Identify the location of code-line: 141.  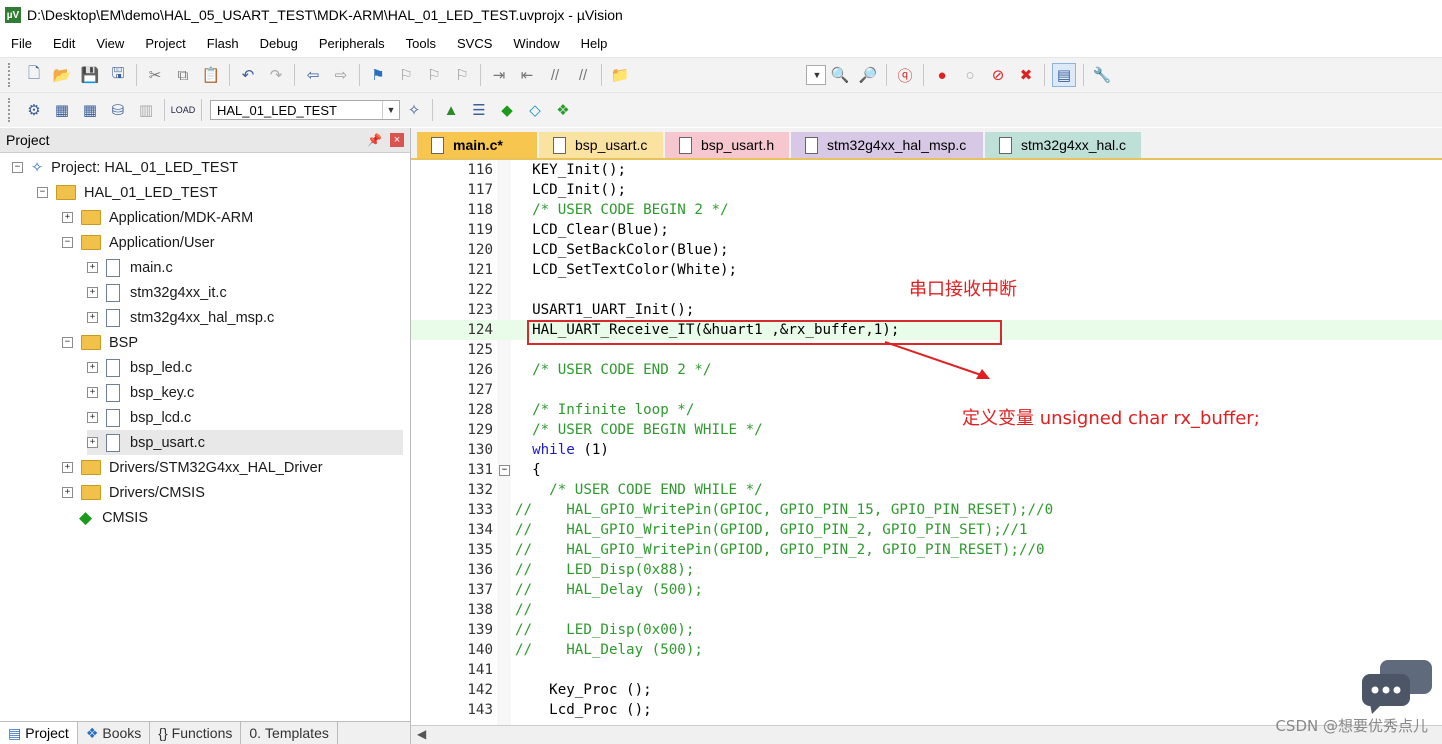
(926, 670).